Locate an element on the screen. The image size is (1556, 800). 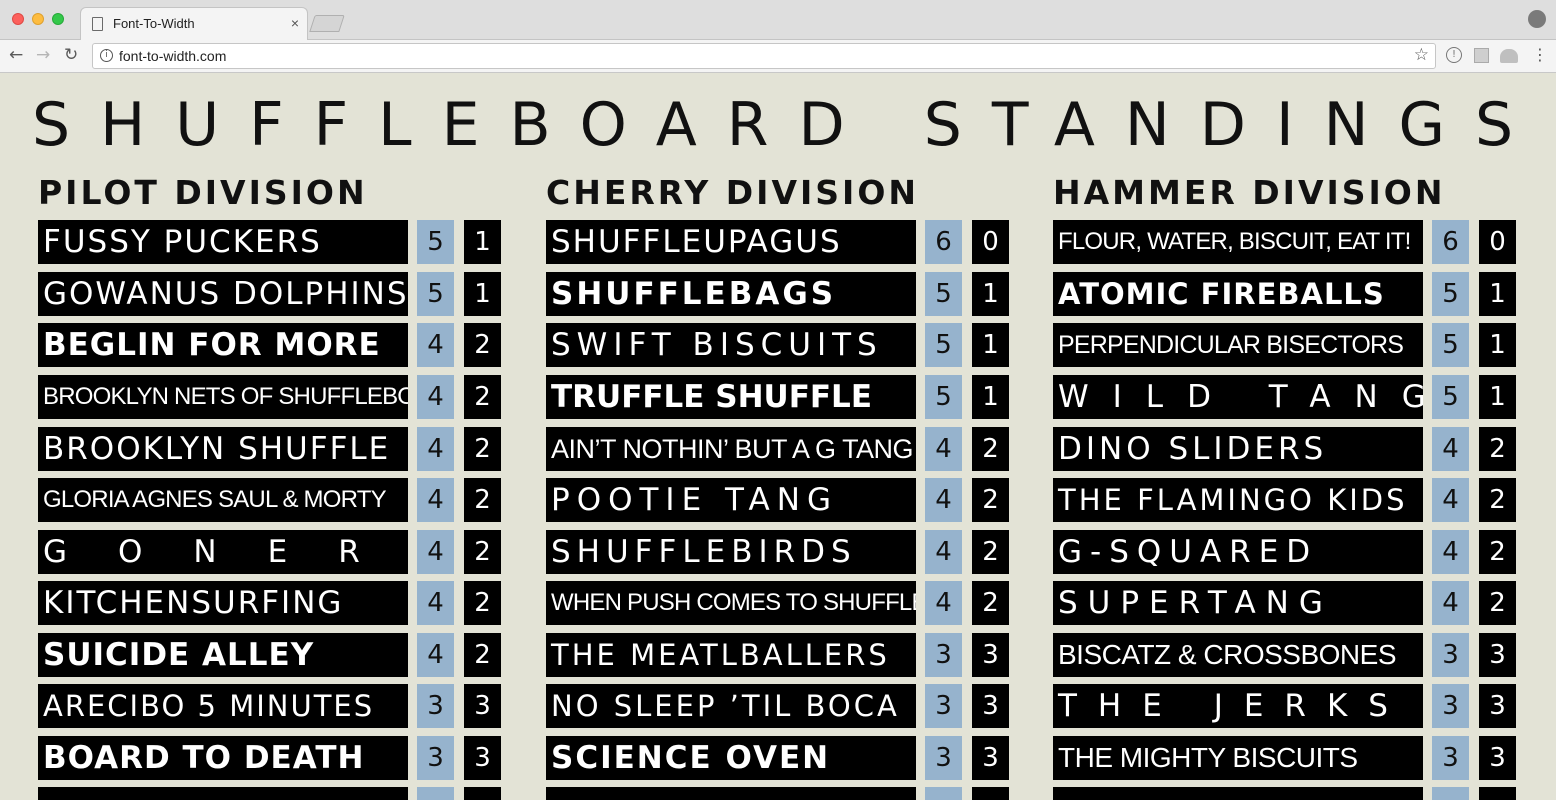
profile-icon is located at coordinates (1537, 19).